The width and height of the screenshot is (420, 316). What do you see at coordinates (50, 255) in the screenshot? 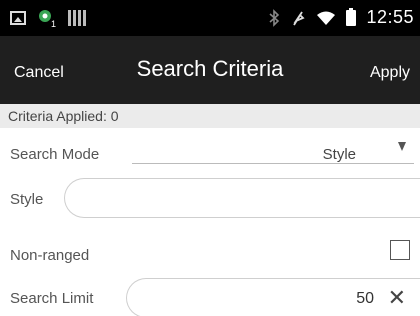
I see `non-ranged-label: Non-ranged` at bounding box center [50, 255].